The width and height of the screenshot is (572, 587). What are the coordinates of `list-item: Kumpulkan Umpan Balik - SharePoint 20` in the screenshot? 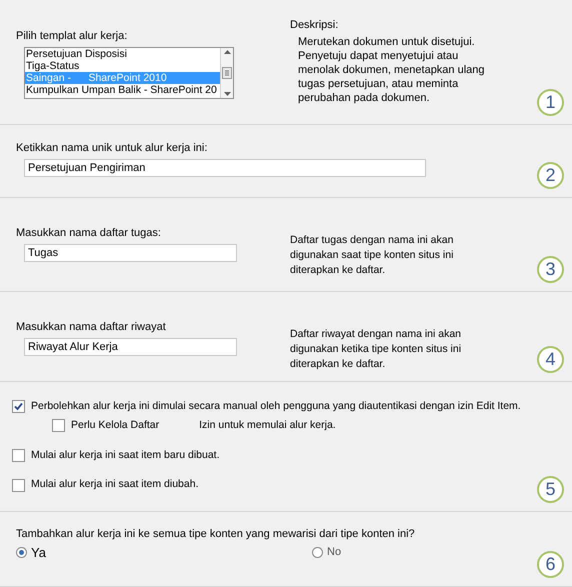 It's located at (122, 90).